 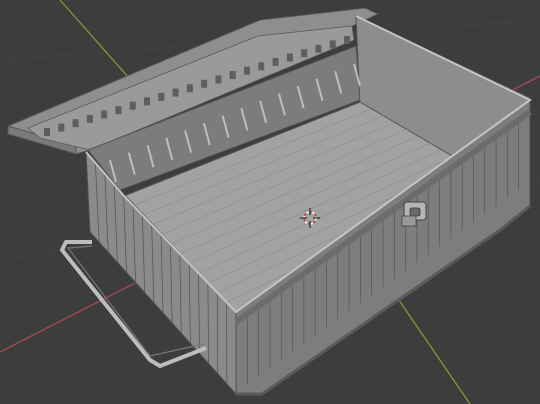 I want to click on left-plank-line, so click(x=217, y=332).